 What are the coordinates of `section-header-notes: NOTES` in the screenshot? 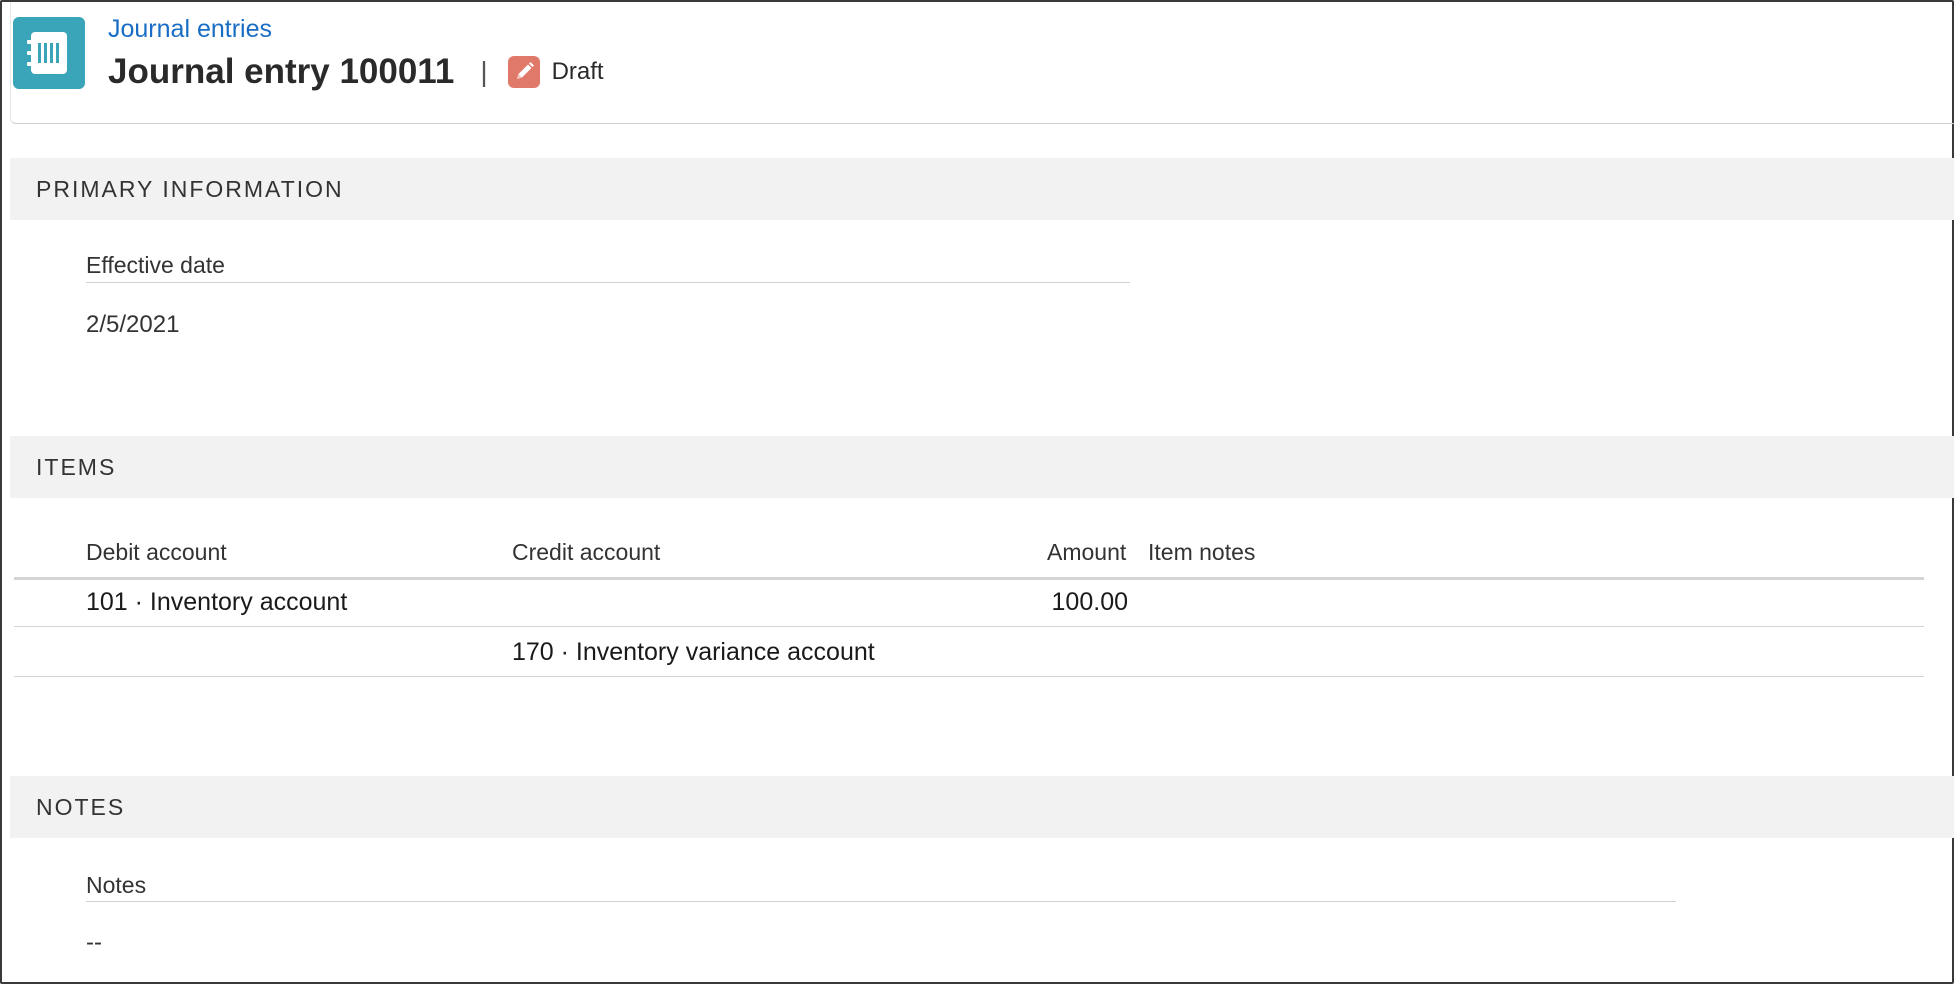 It's located at (982, 807).